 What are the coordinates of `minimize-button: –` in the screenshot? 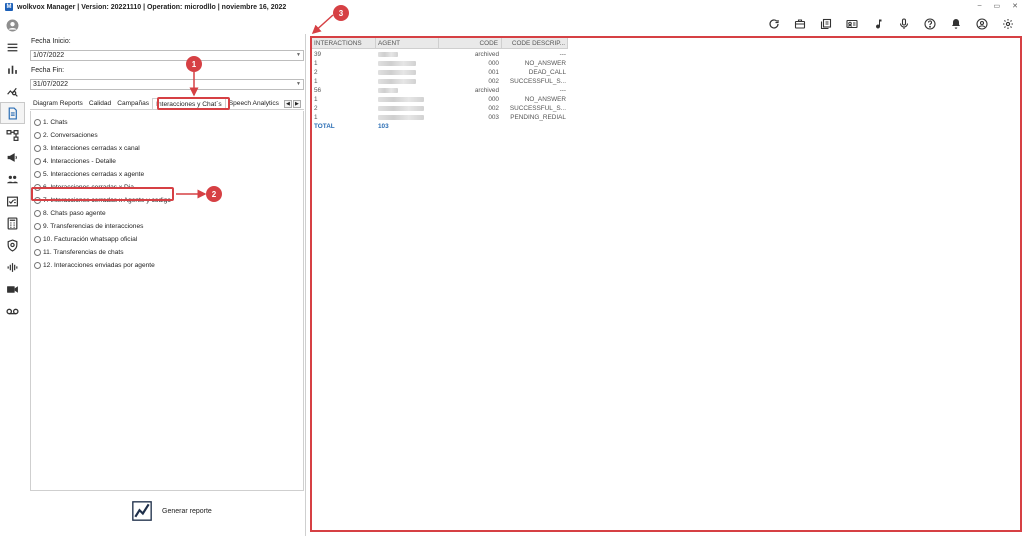 It's located at (980, 6).